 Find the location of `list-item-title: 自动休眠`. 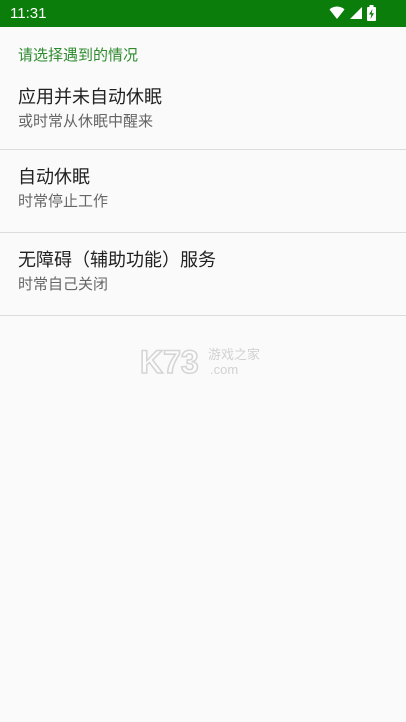

list-item-title: 自动休眠 is located at coordinates (54, 177).